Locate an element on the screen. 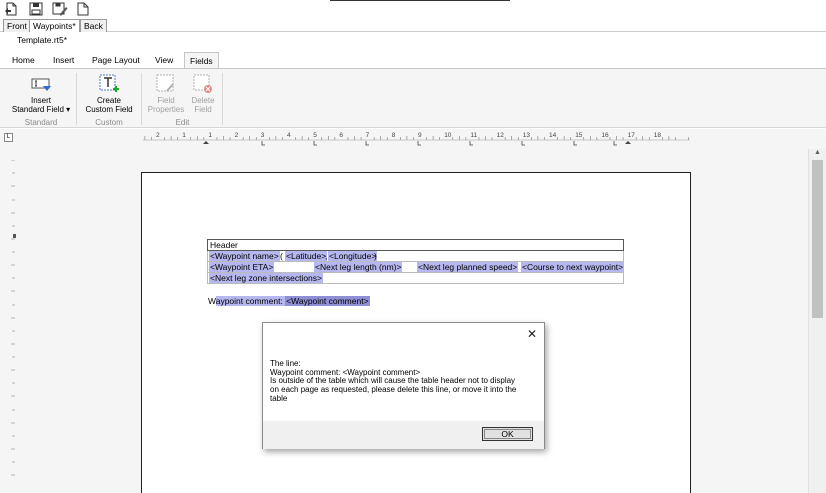 This screenshot has width=826, height=493. ok-button: OK is located at coordinates (507, 434).